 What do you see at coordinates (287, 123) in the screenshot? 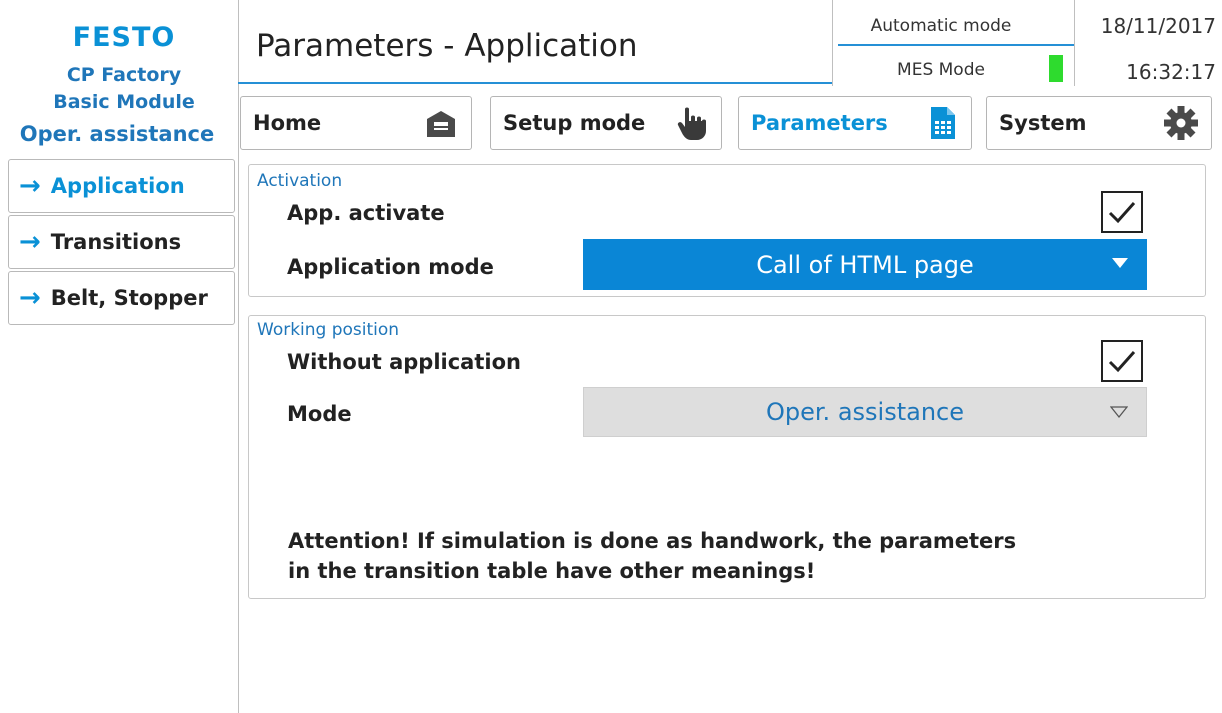
I see `tab-label: Home` at bounding box center [287, 123].